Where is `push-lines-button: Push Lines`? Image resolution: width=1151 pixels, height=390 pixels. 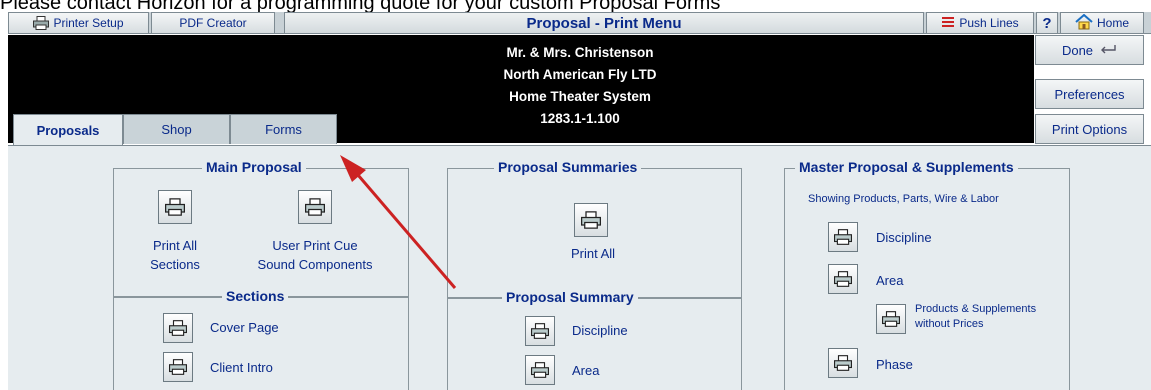
push-lines-button: Push Lines is located at coordinates (980, 23).